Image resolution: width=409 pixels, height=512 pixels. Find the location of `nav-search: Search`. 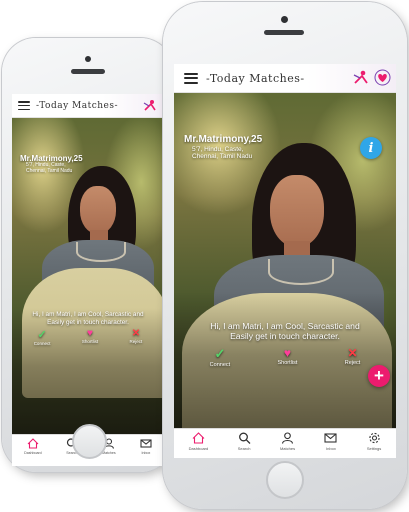

nav-search: Search is located at coordinates (244, 441).